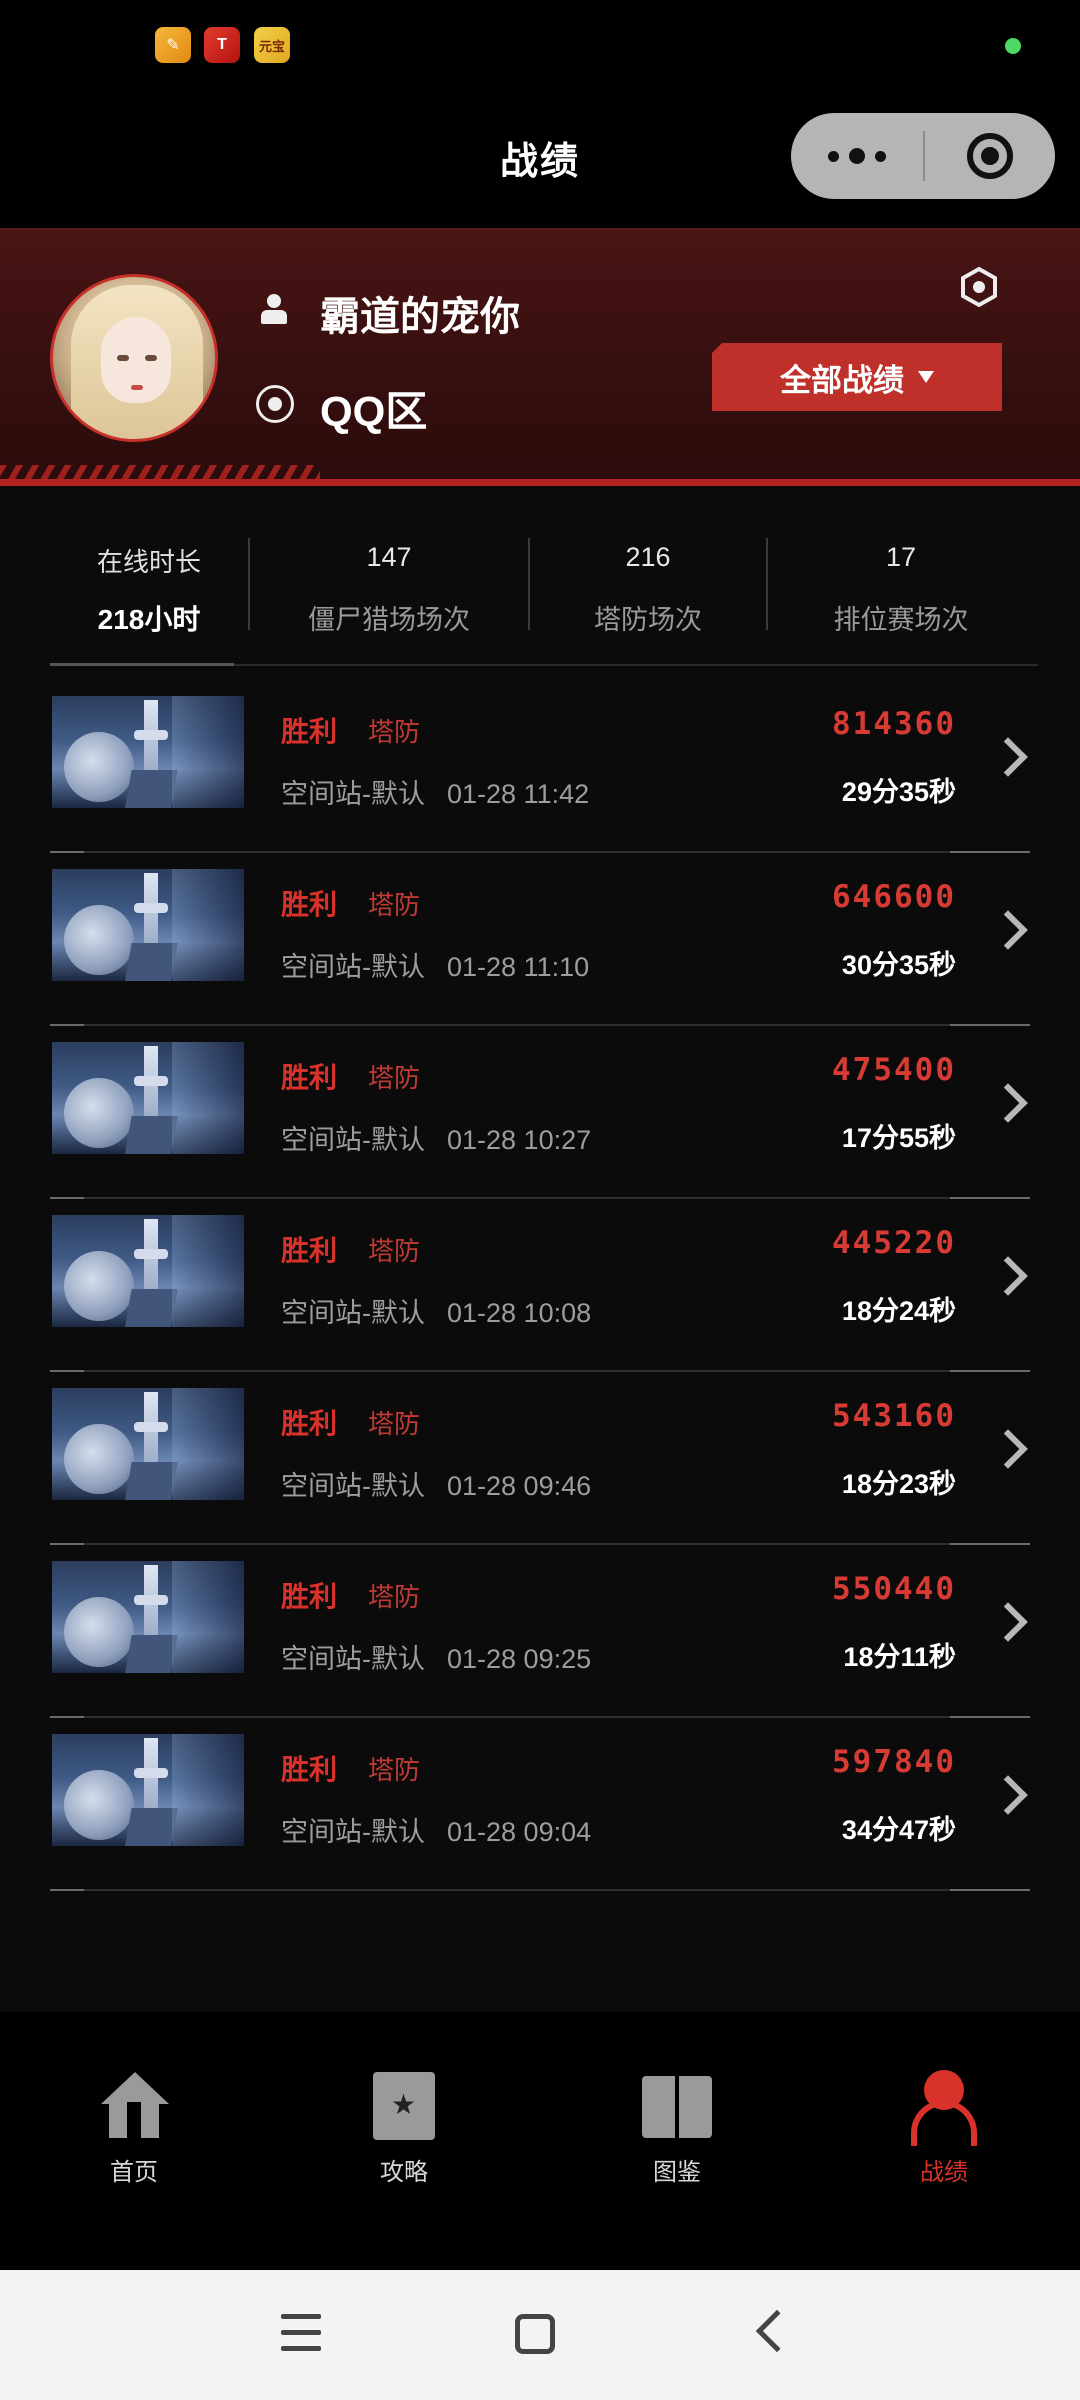  What do you see at coordinates (519, 1313) in the screenshot?
I see `battle-time: 01-28 10:08` at bounding box center [519, 1313].